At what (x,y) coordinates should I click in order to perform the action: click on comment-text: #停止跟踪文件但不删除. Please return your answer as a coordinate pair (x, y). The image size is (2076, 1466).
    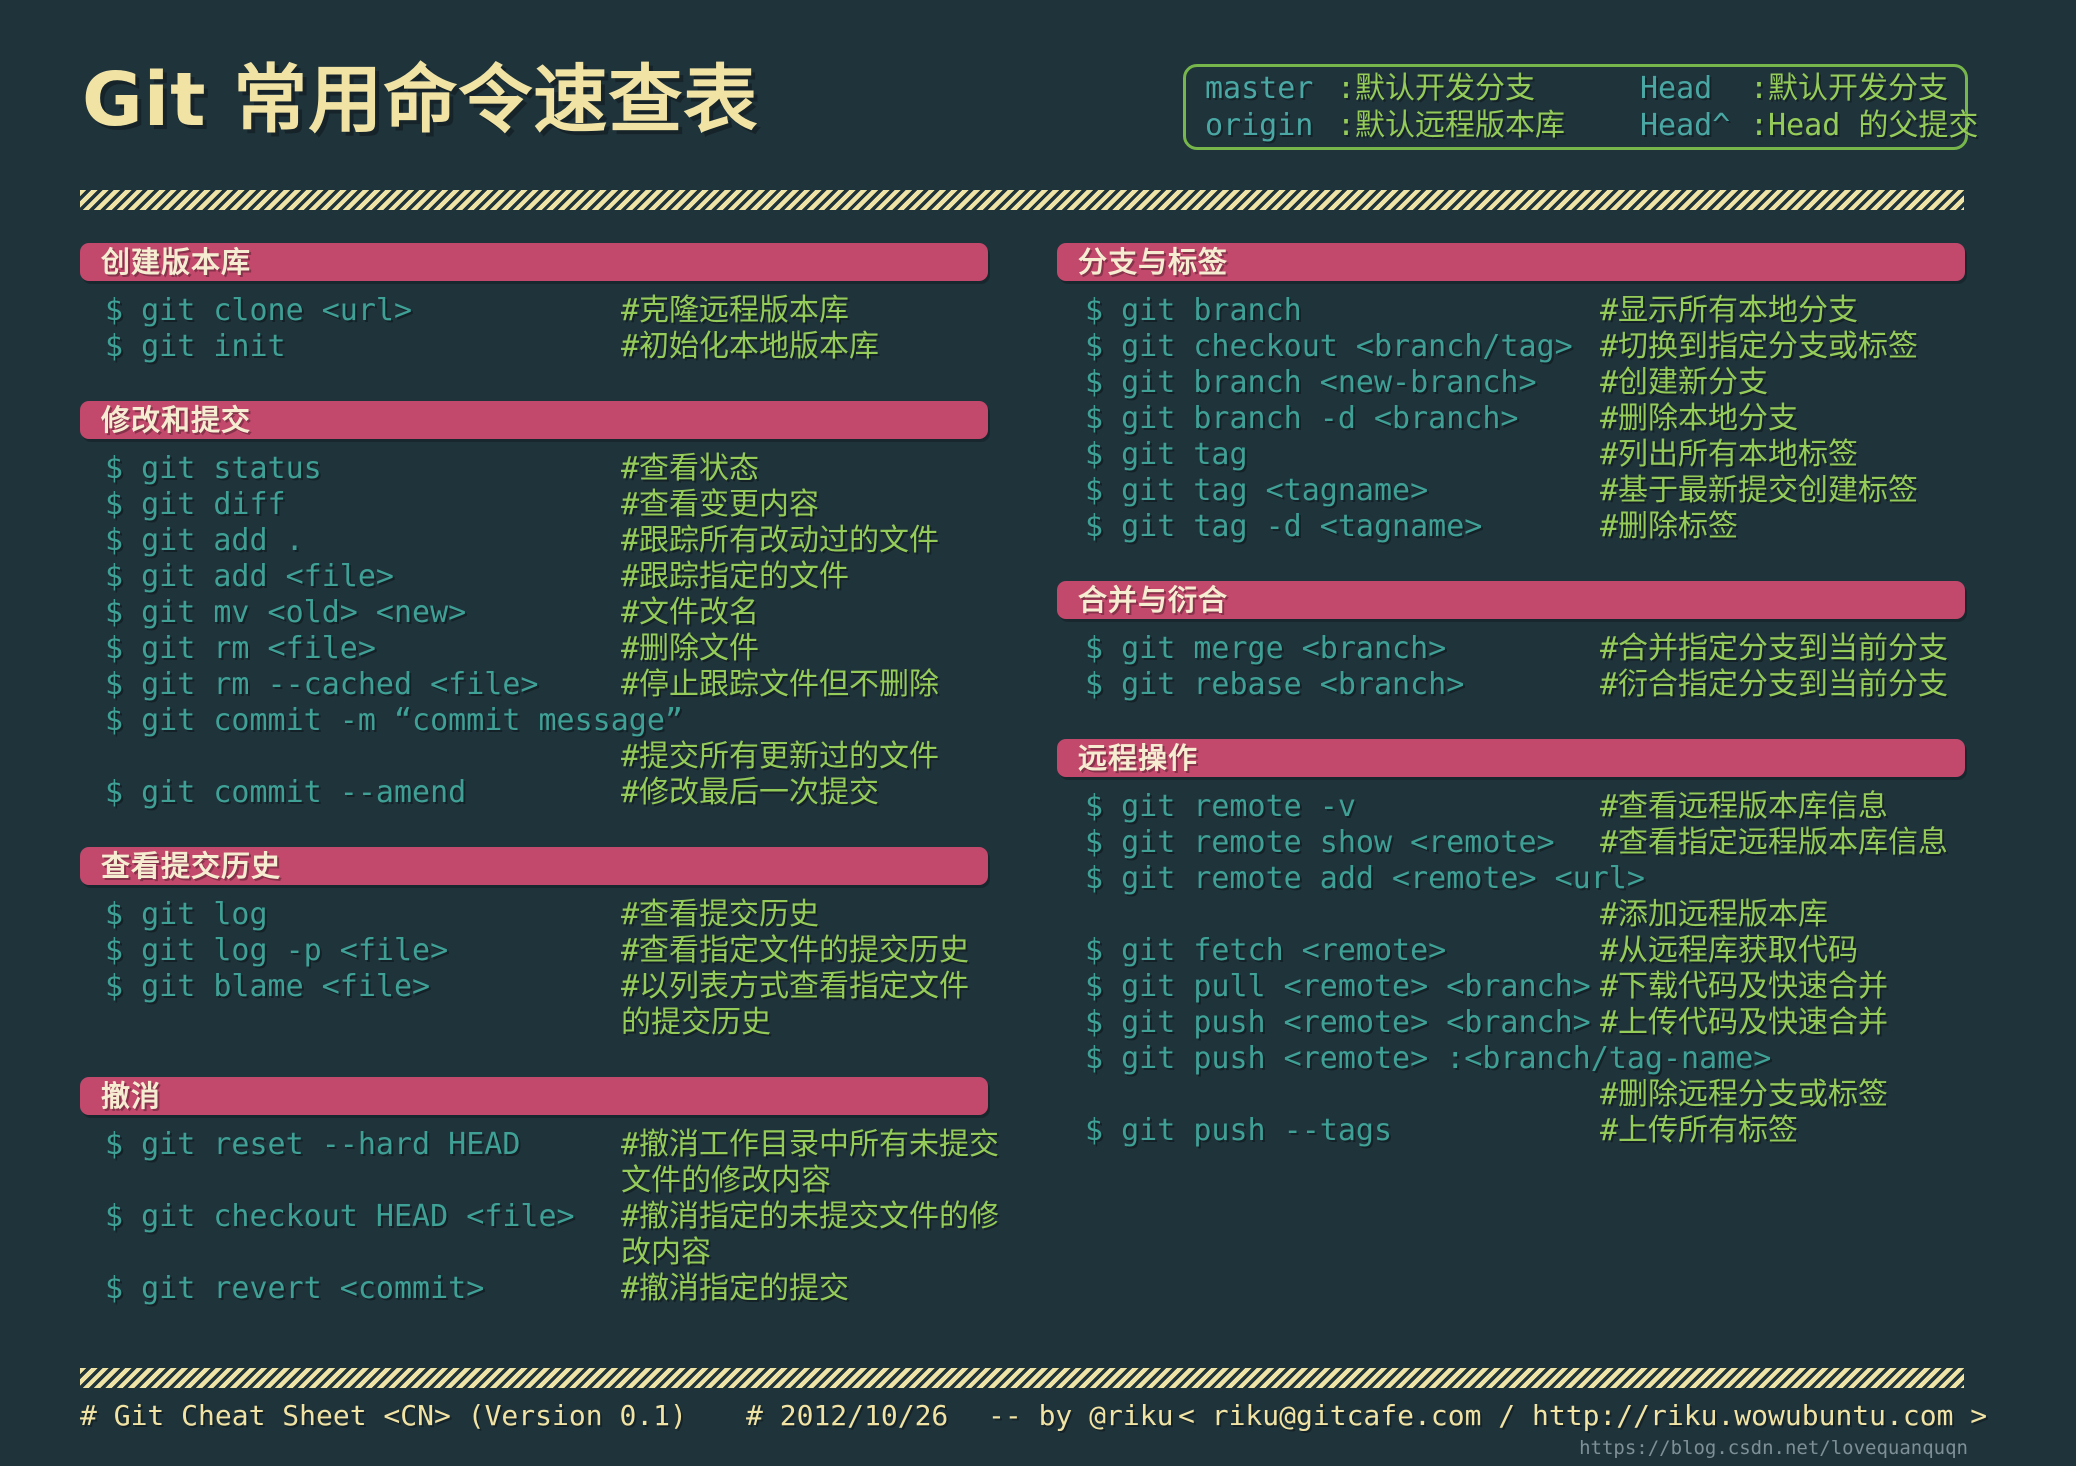
    Looking at the image, I should click on (780, 684).